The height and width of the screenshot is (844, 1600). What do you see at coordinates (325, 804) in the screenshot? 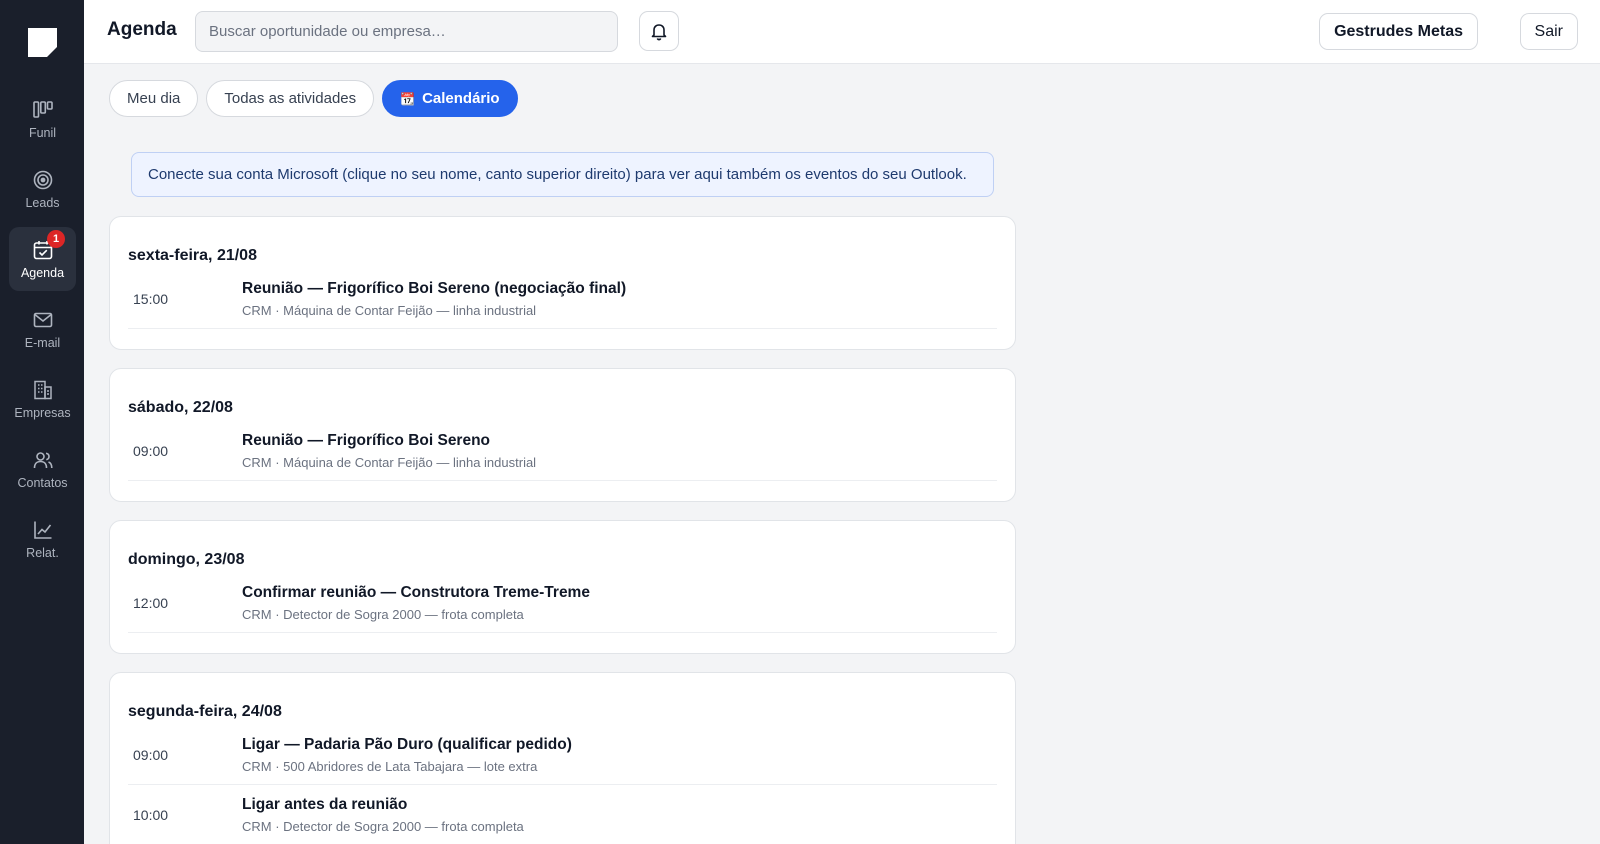
I see `event-title: Ligar antes da reunião` at bounding box center [325, 804].